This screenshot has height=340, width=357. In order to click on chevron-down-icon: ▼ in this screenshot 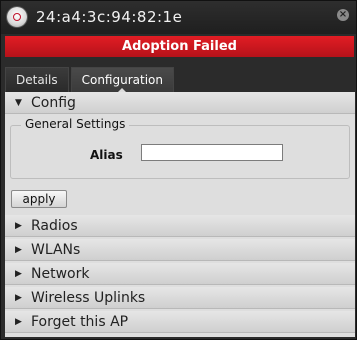, I will do `click(18, 103)`.